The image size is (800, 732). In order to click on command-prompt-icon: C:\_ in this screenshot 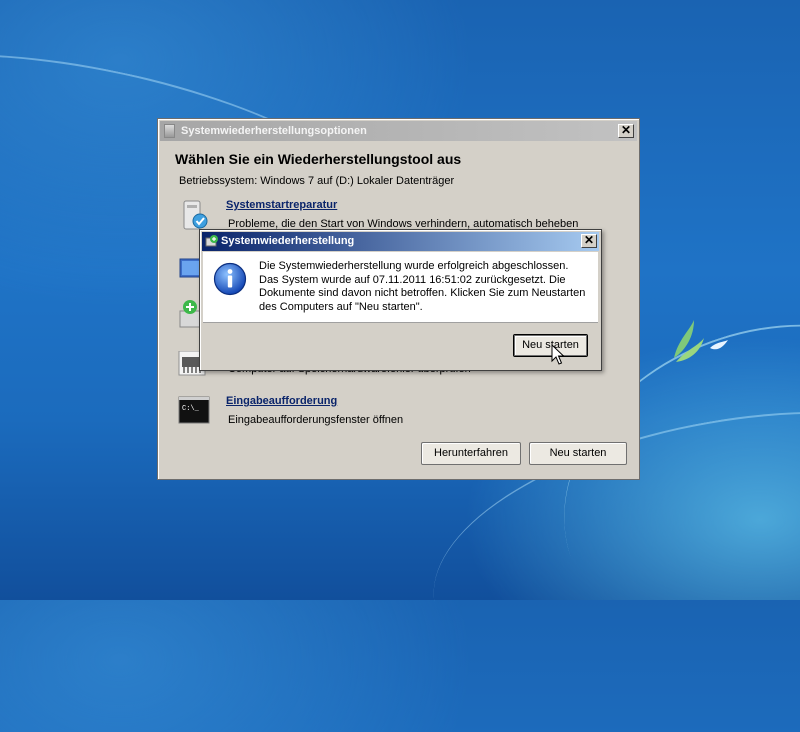, I will do `click(194, 410)`.